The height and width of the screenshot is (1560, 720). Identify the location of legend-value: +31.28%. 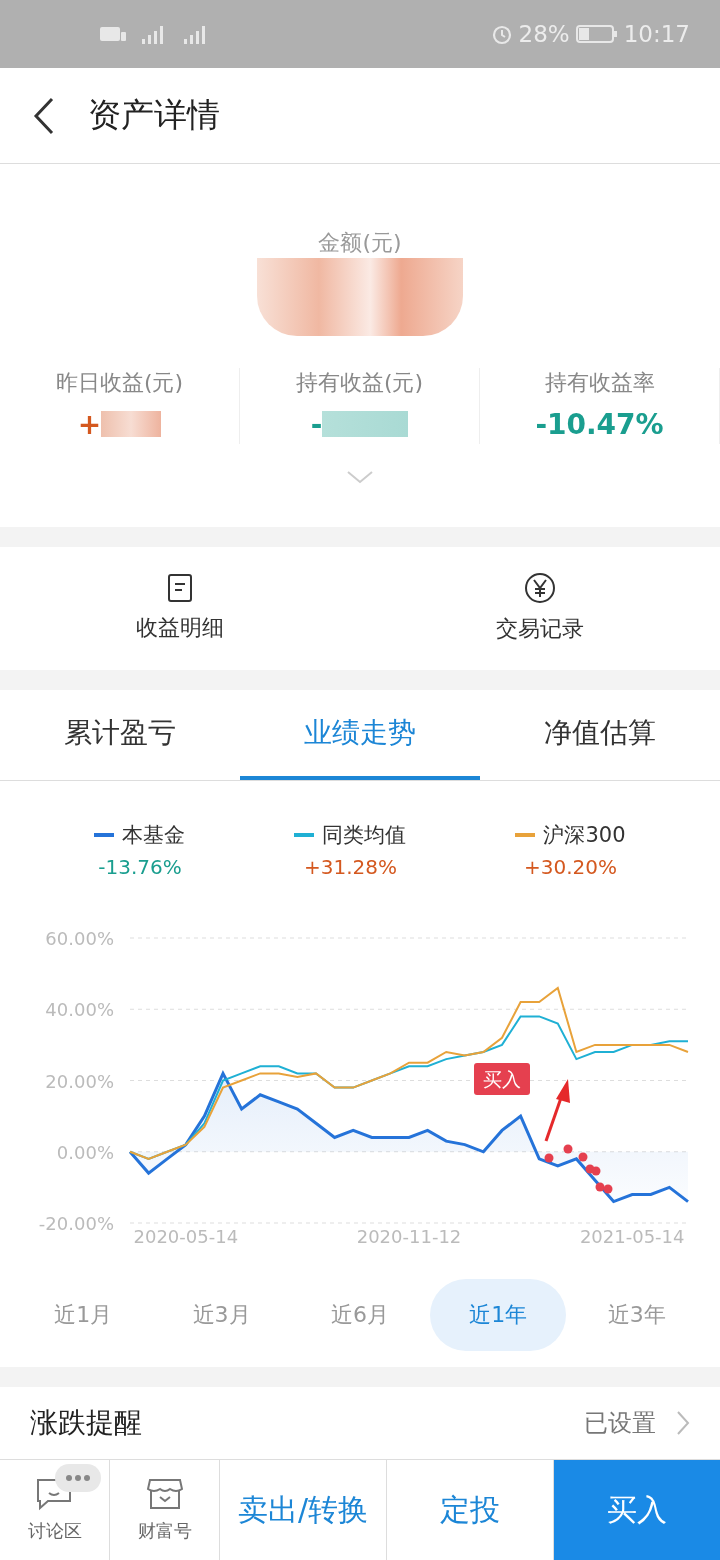
(350, 866).